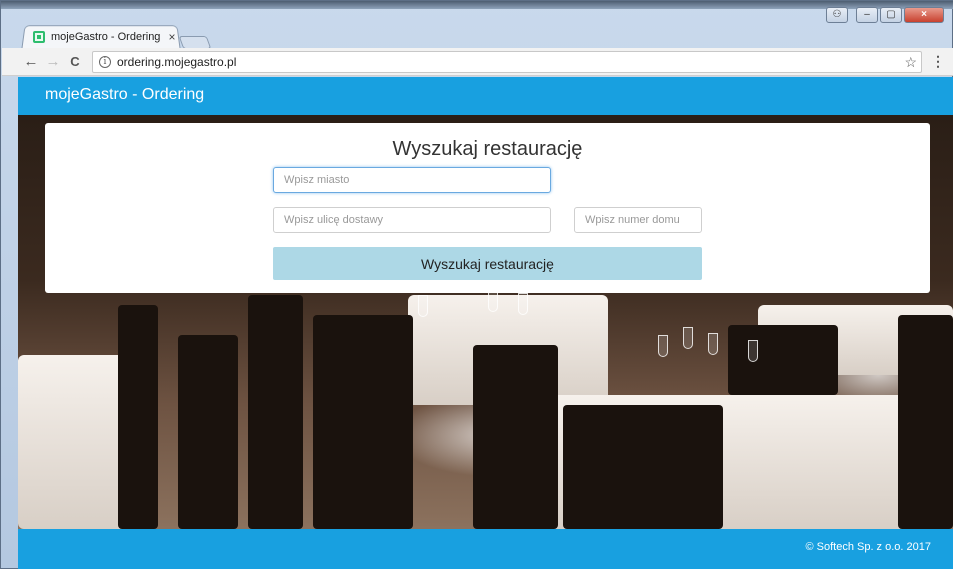  Describe the element at coordinates (31, 61) in the screenshot. I see `back-arrow-icon: ←` at that location.